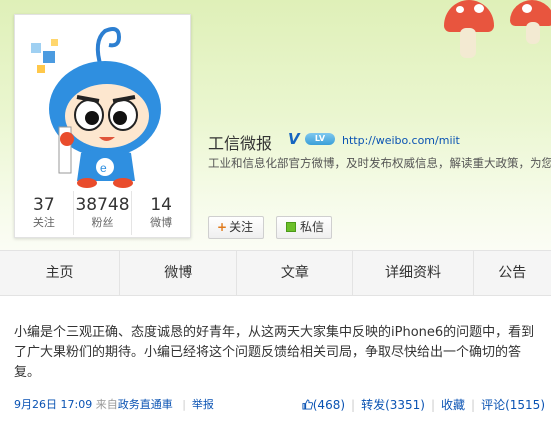 The width and height of the screenshot is (551, 422). I want to click on message-button: 私信, so click(304, 227).